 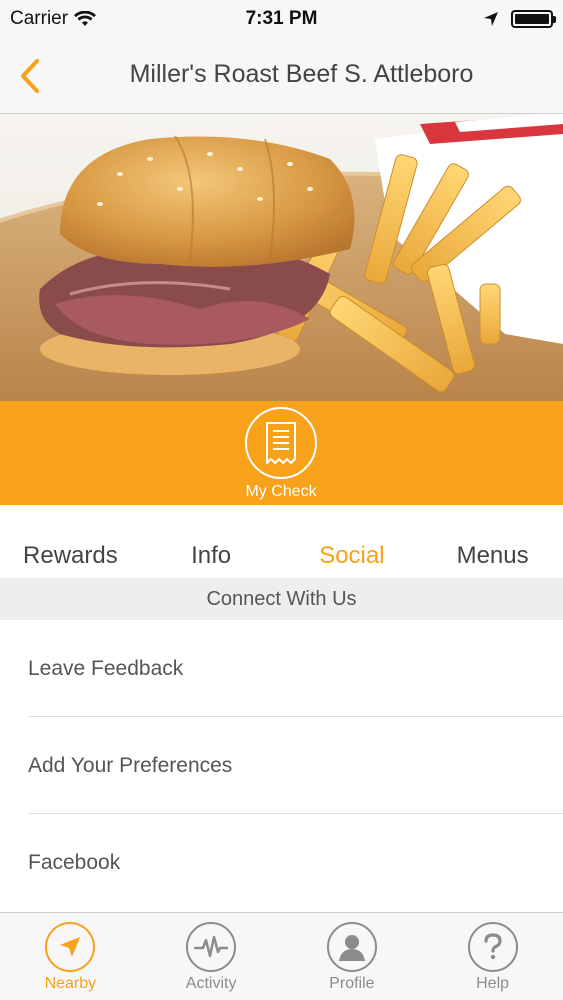 What do you see at coordinates (211, 983) in the screenshot?
I see `tab-bar-activity-label: Activity` at bounding box center [211, 983].